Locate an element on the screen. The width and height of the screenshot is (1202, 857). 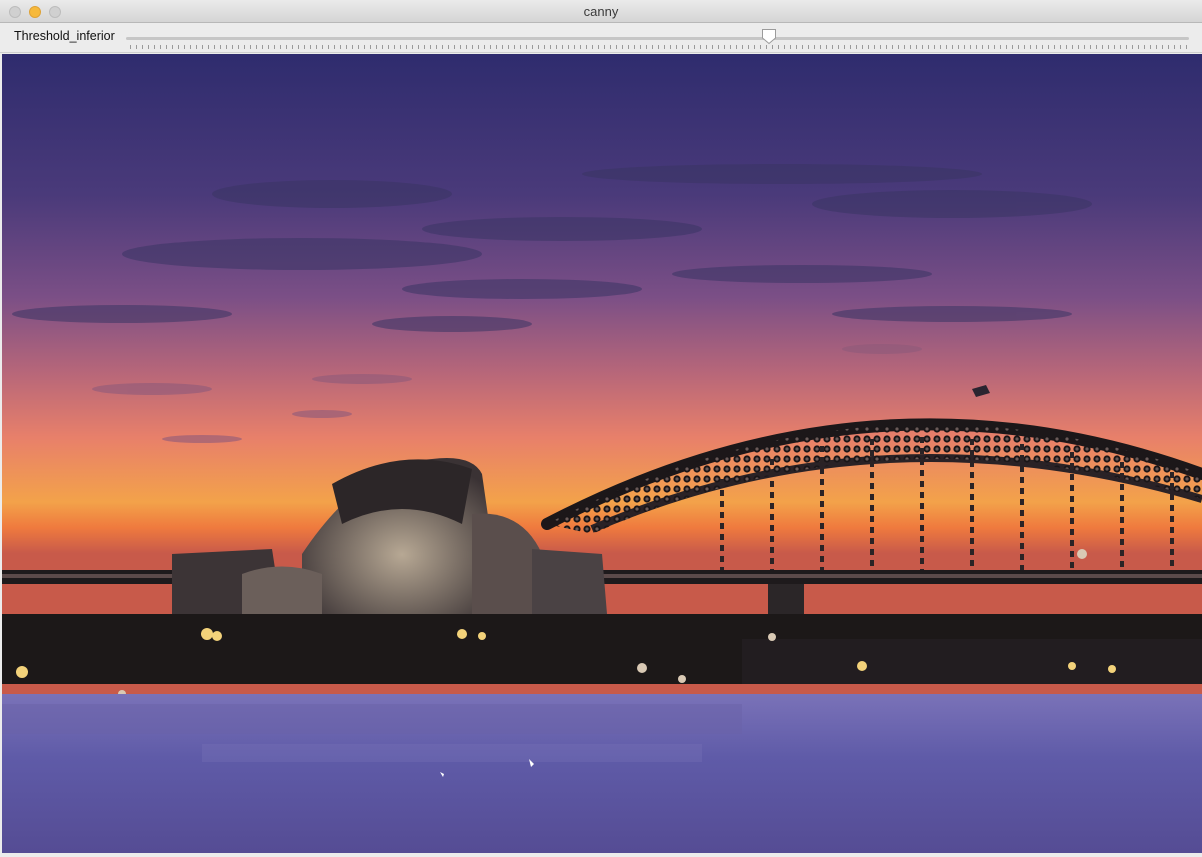
title-bar: canny is located at coordinates (601, 11).